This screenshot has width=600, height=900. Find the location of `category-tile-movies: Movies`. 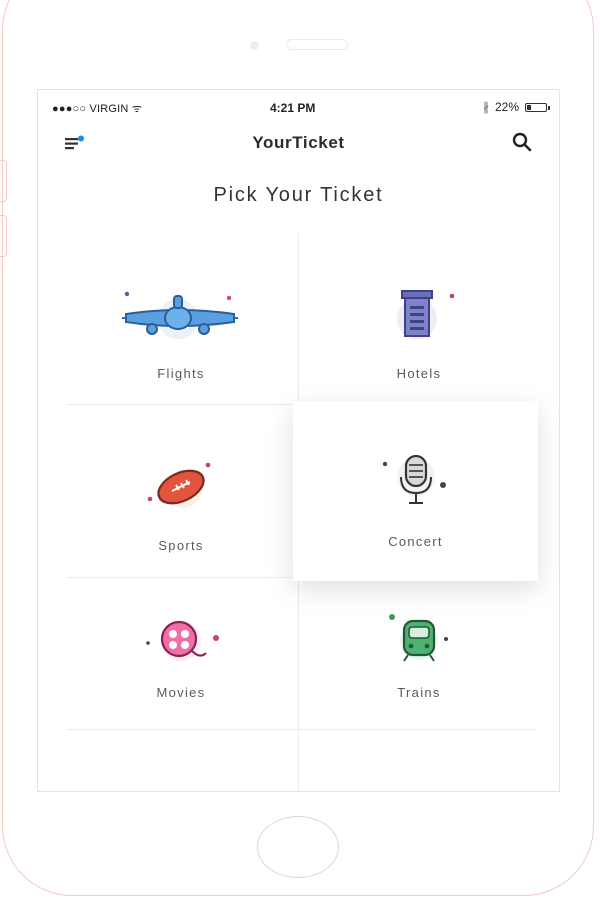

category-tile-movies: Movies is located at coordinates (181, 644).